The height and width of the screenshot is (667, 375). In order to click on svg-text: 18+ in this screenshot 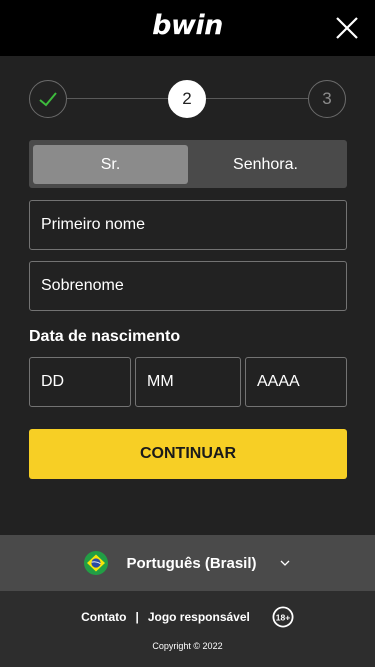, I will do `click(283, 617)`.